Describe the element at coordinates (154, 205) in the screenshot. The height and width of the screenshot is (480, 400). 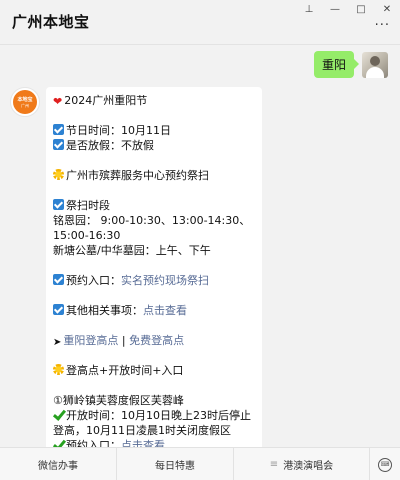
I see `message-line: 祭扫时段` at that location.